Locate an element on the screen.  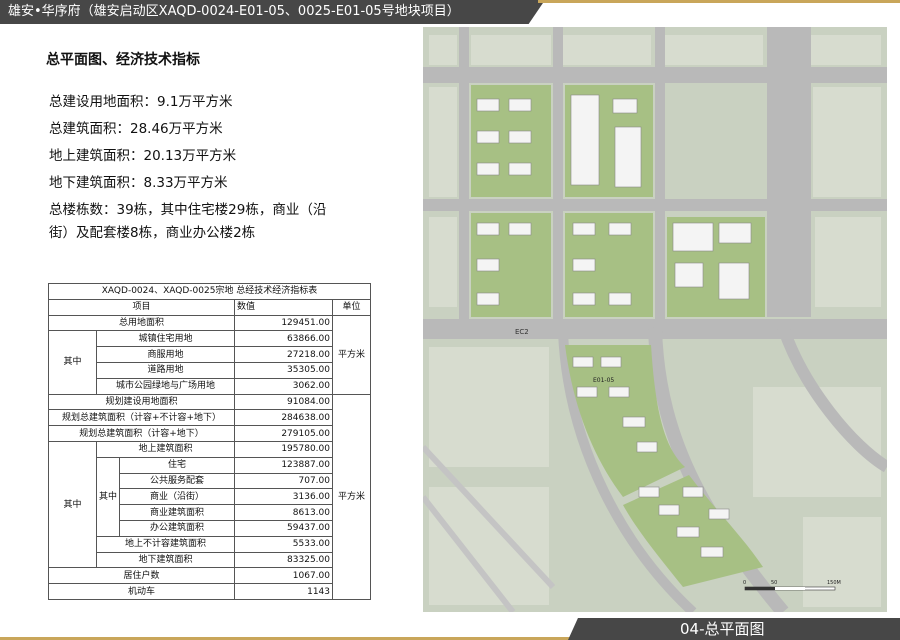
header-item: 项目 is located at coordinates (141, 307).